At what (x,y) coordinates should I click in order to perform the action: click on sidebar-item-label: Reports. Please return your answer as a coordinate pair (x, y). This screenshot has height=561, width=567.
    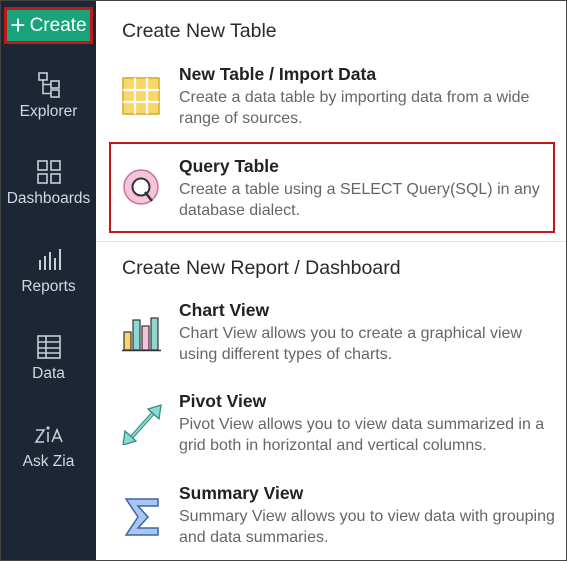
    Looking at the image, I should click on (48, 286).